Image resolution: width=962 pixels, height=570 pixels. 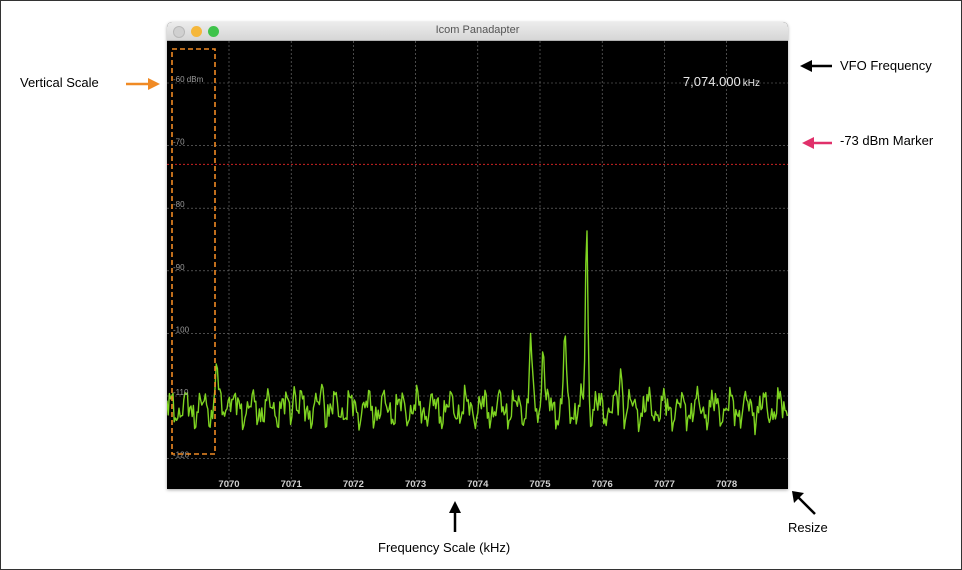 What do you see at coordinates (540, 484) in the screenshot?
I see `frequency-scale-label: 7075` at bounding box center [540, 484].